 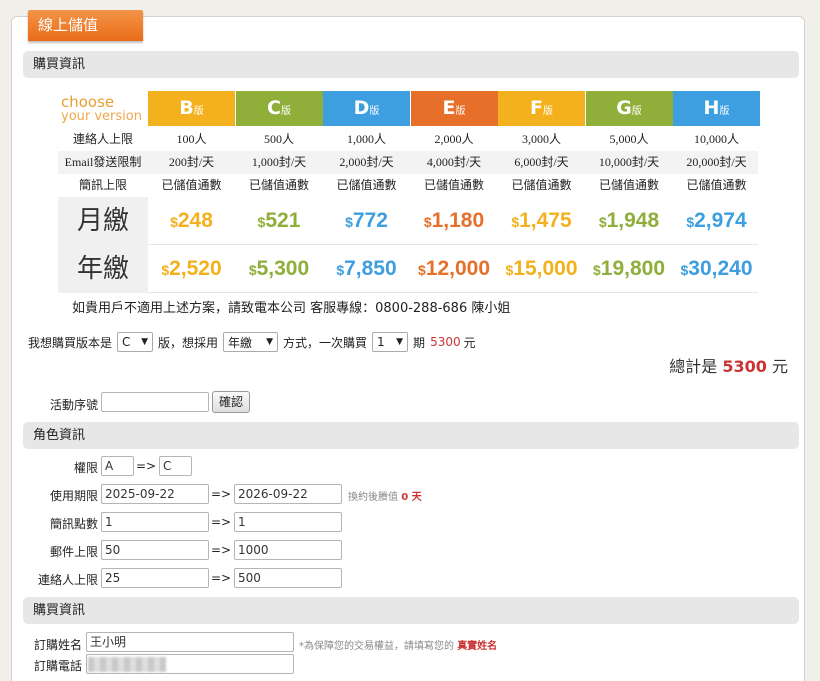 What do you see at coordinates (126, 342) in the screenshot?
I see `version-select-value: C` at bounding box center [126, 342].